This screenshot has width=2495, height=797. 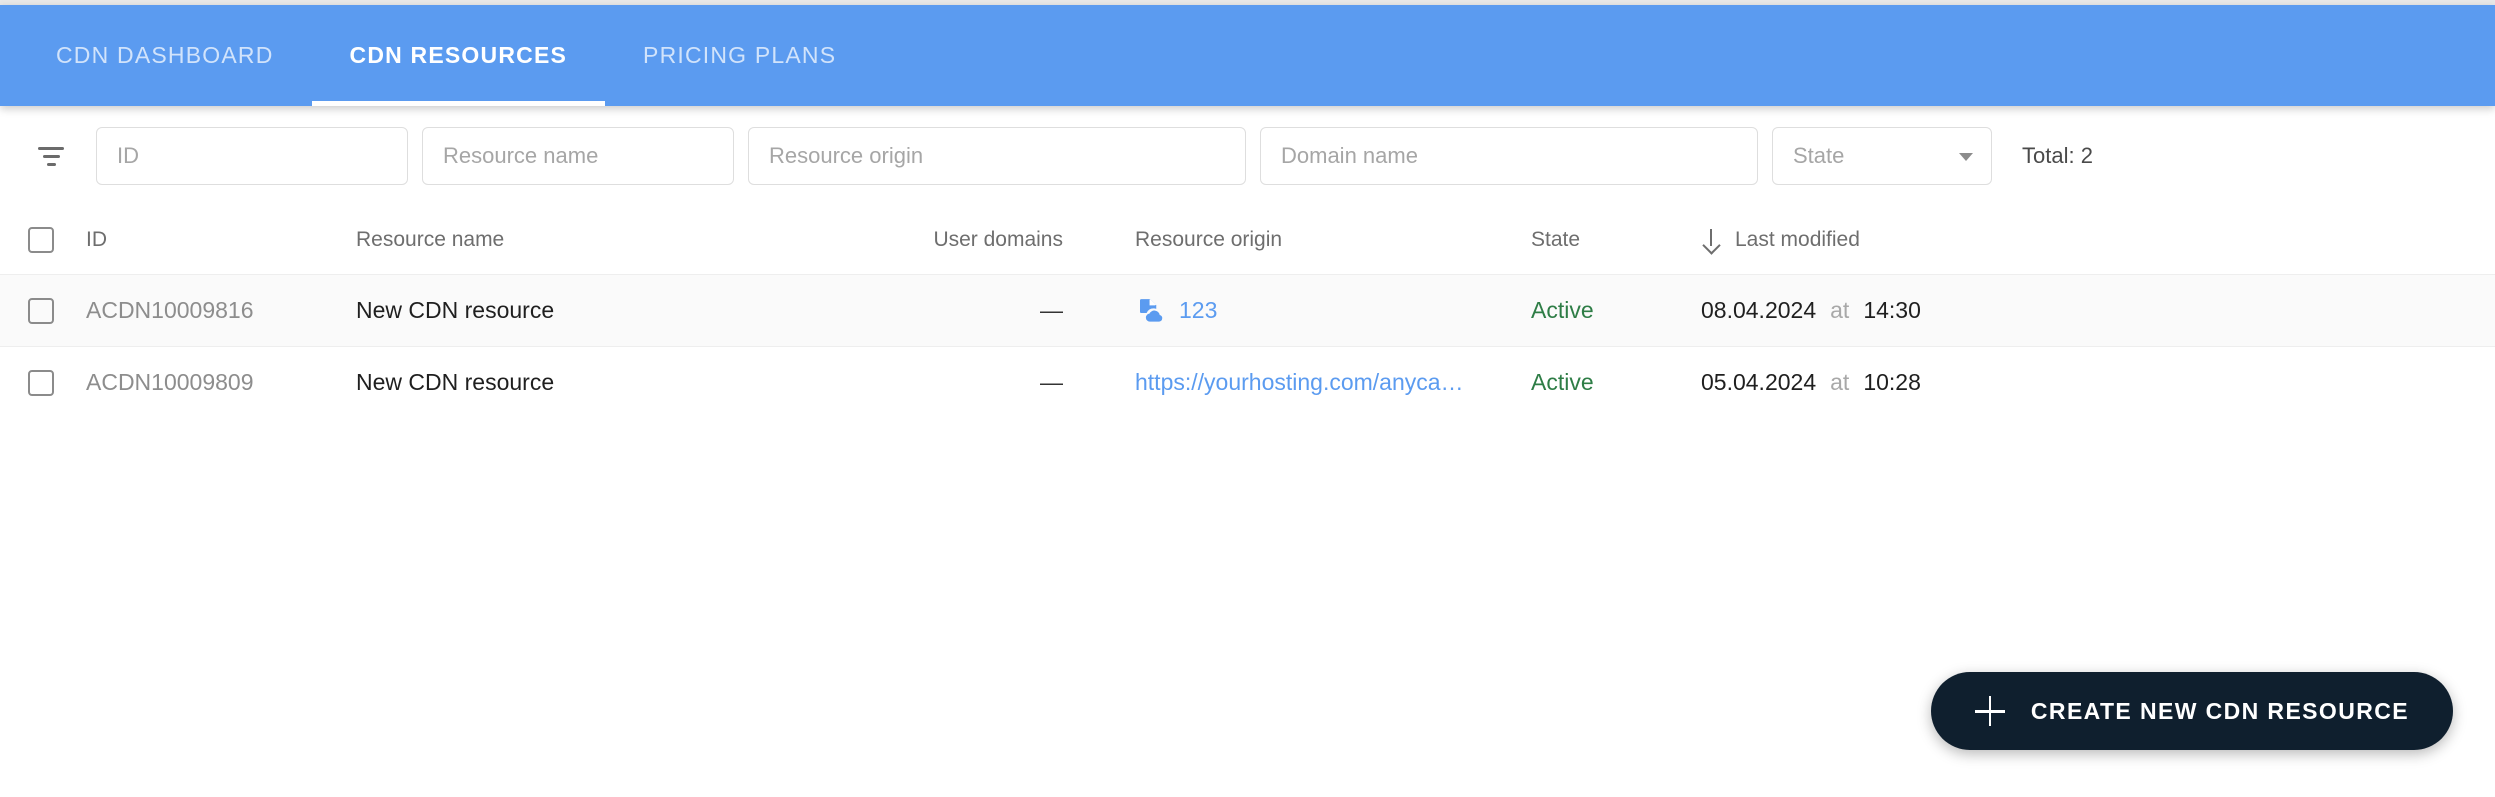 I want to click on tab-cdn-dashboard: CDN DASHBOARD, so click(x=165, y=55).